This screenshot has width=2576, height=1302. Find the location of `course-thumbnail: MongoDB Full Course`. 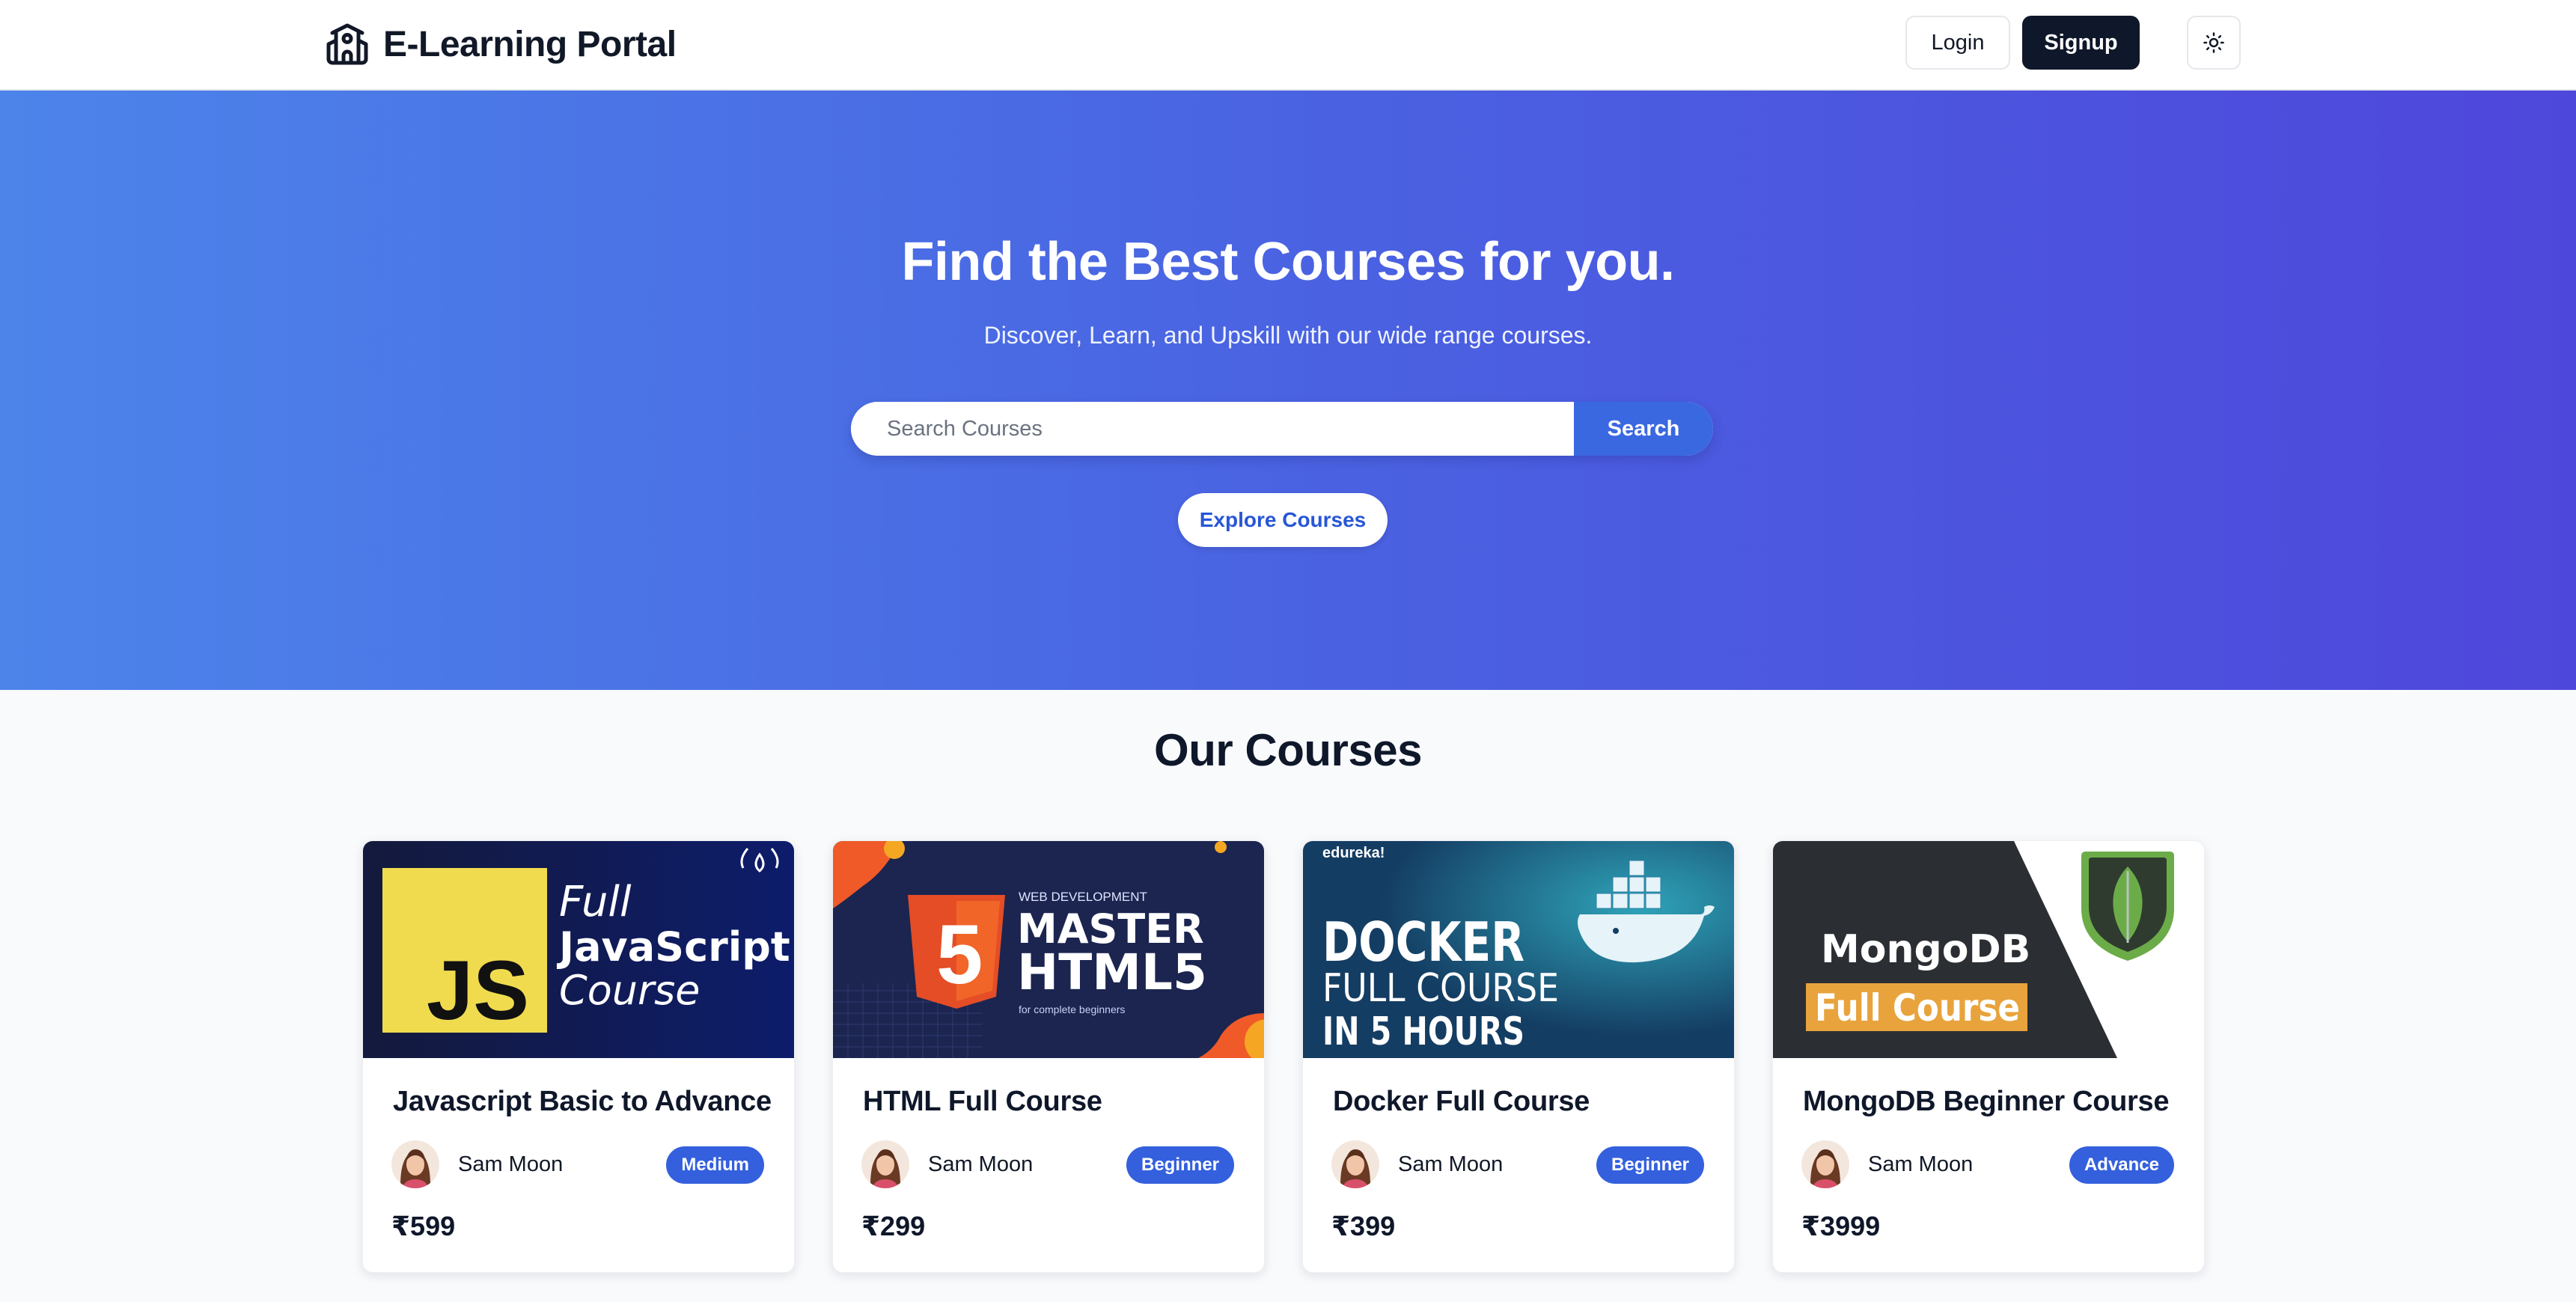

course-thumbnail: MongoDB Full Course is located at coordinates (1988, 949).